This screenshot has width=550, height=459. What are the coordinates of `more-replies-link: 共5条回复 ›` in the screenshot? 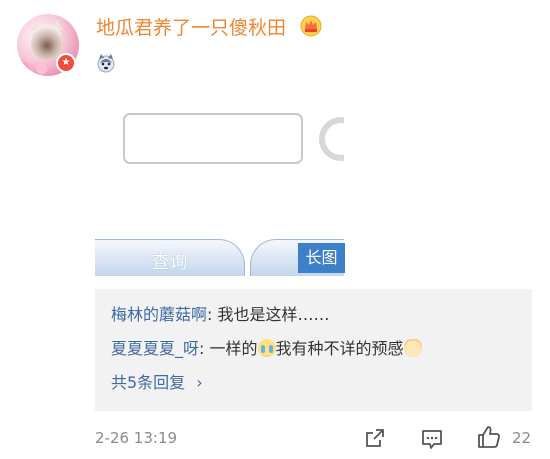 It's located at (157, 383).